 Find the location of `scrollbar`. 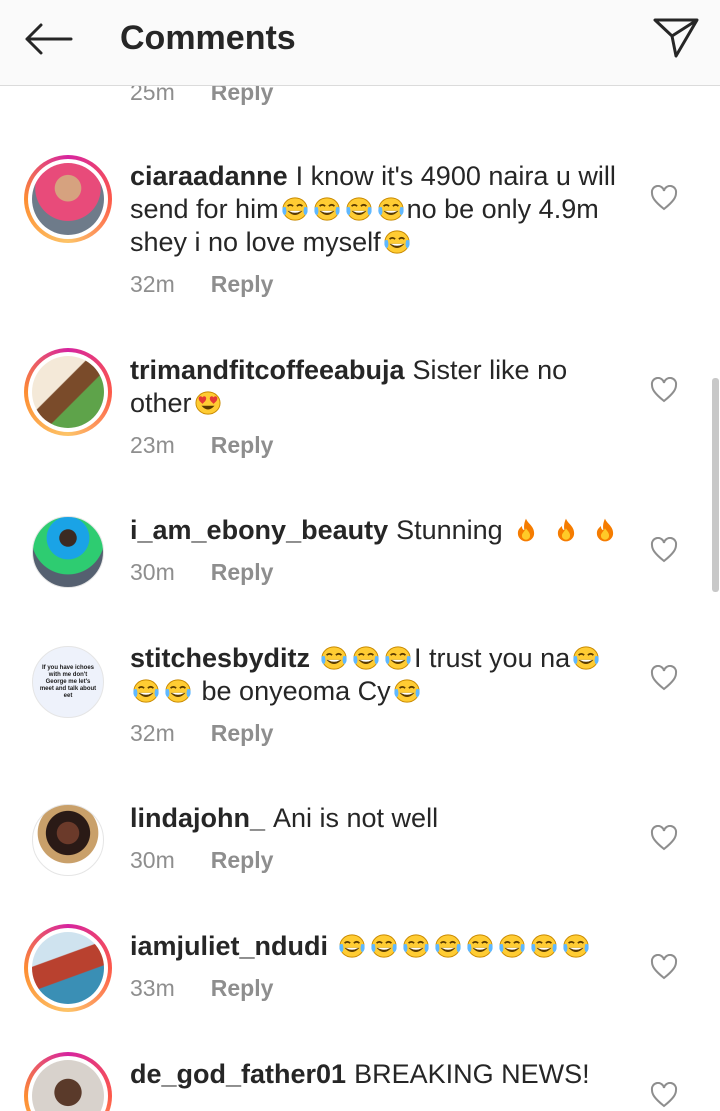

scrollbar is located at coordinates (715, 485).